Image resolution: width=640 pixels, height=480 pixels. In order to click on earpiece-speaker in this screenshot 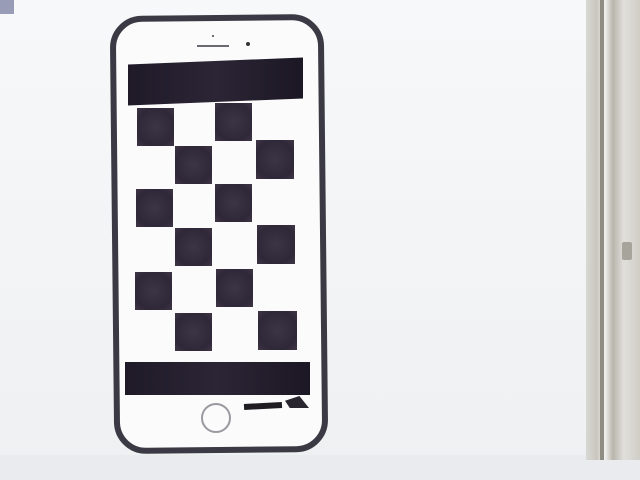, I will do `click(213, 46)`.